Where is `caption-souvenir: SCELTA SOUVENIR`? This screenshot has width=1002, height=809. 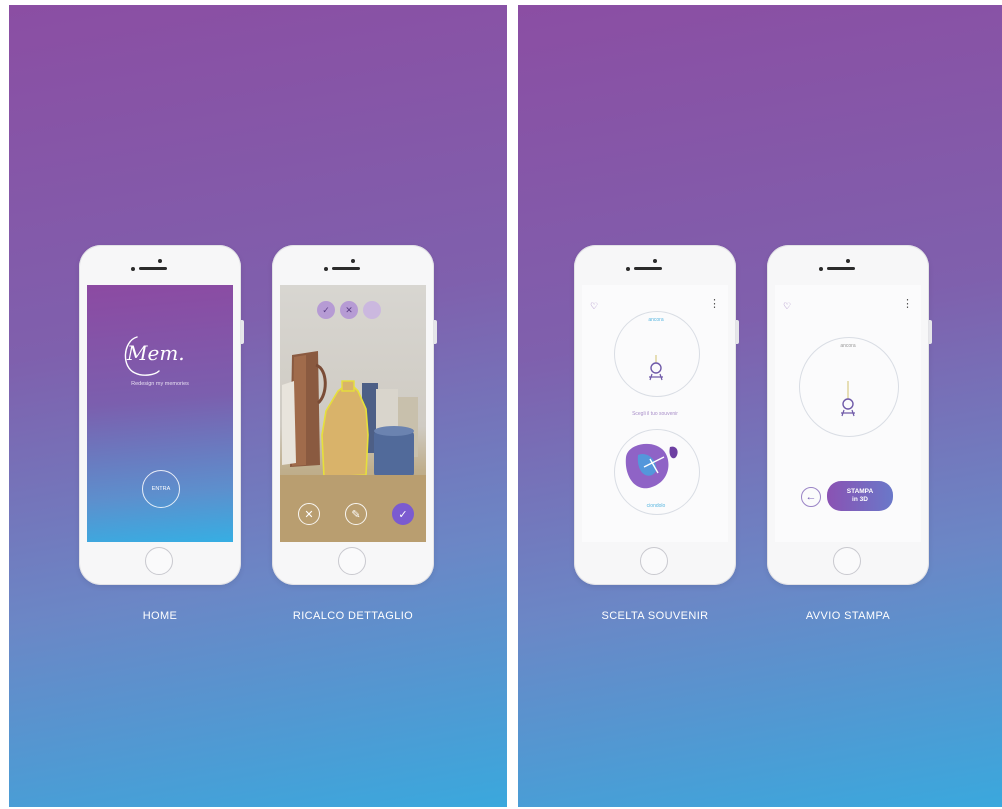
caption-souvenir: SCELTA SOUVENIR is located at coordinates (655, 616).